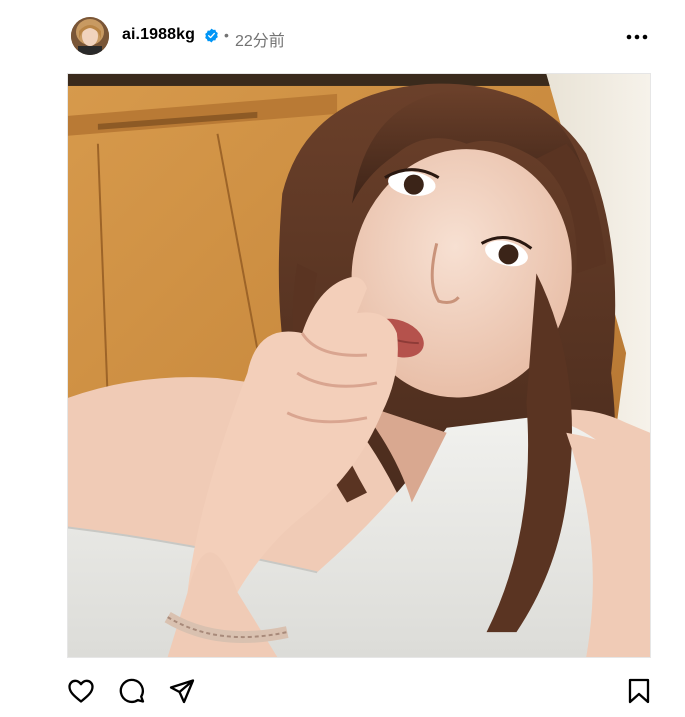 The image size is (685, 717). Describe the element at coordinates (81, 691) in the screenshot. I see `heart-icon` at that location.